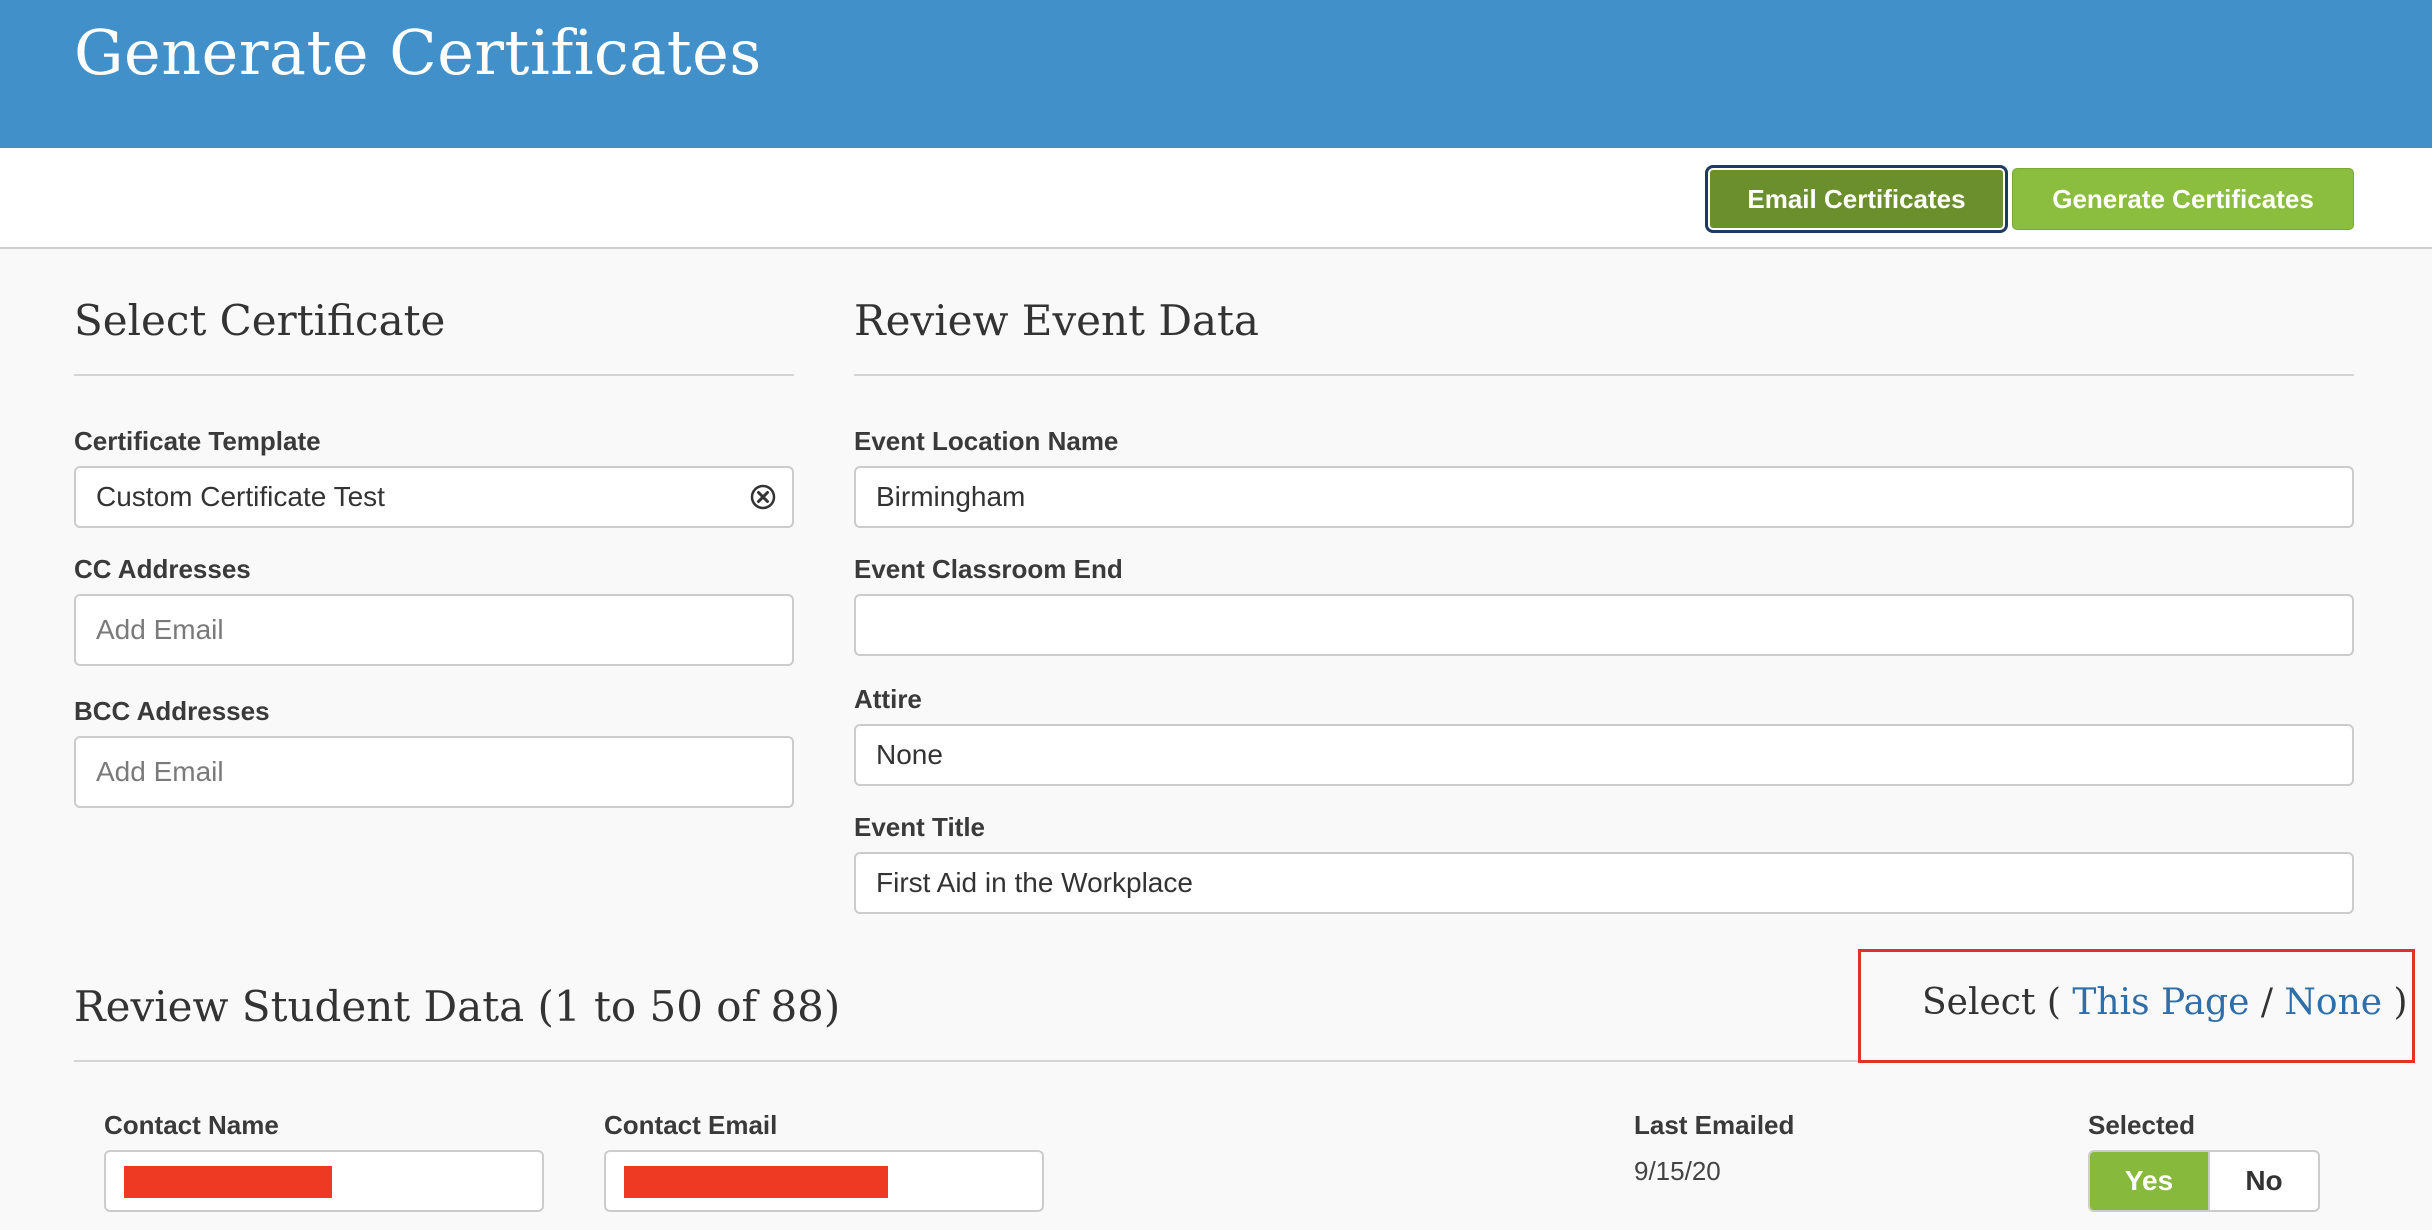 Image resolution: width=2432 pixels, height=1230 pixels. I want to click on event-location-name-label: Event Location Name, so click(986, 441).